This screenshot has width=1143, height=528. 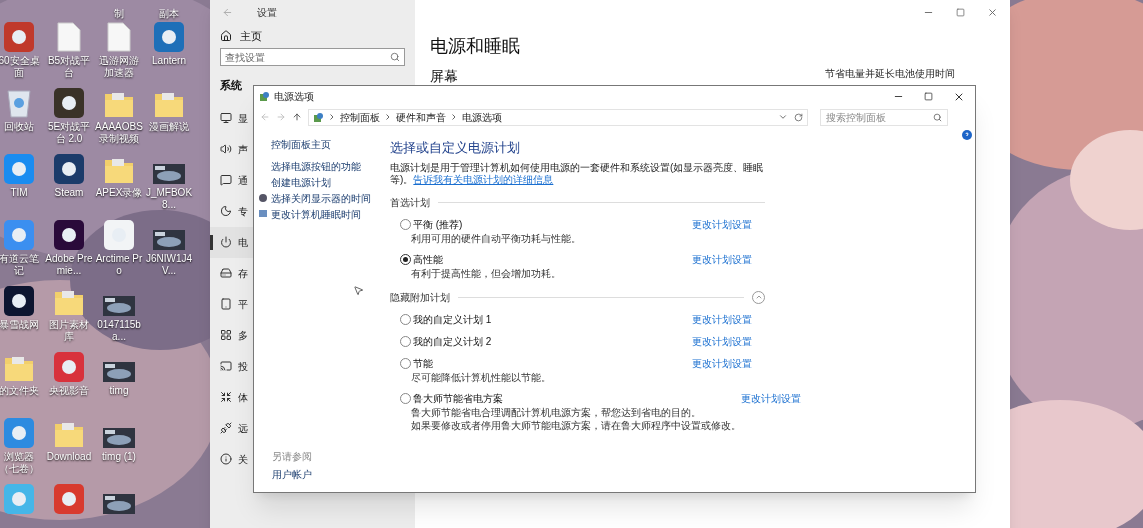 What do you see at coordinates (316, 166) in the screenshot?
I see `sidebar-link: 选择电源按钮的功能` at bounding box center [316, 166].